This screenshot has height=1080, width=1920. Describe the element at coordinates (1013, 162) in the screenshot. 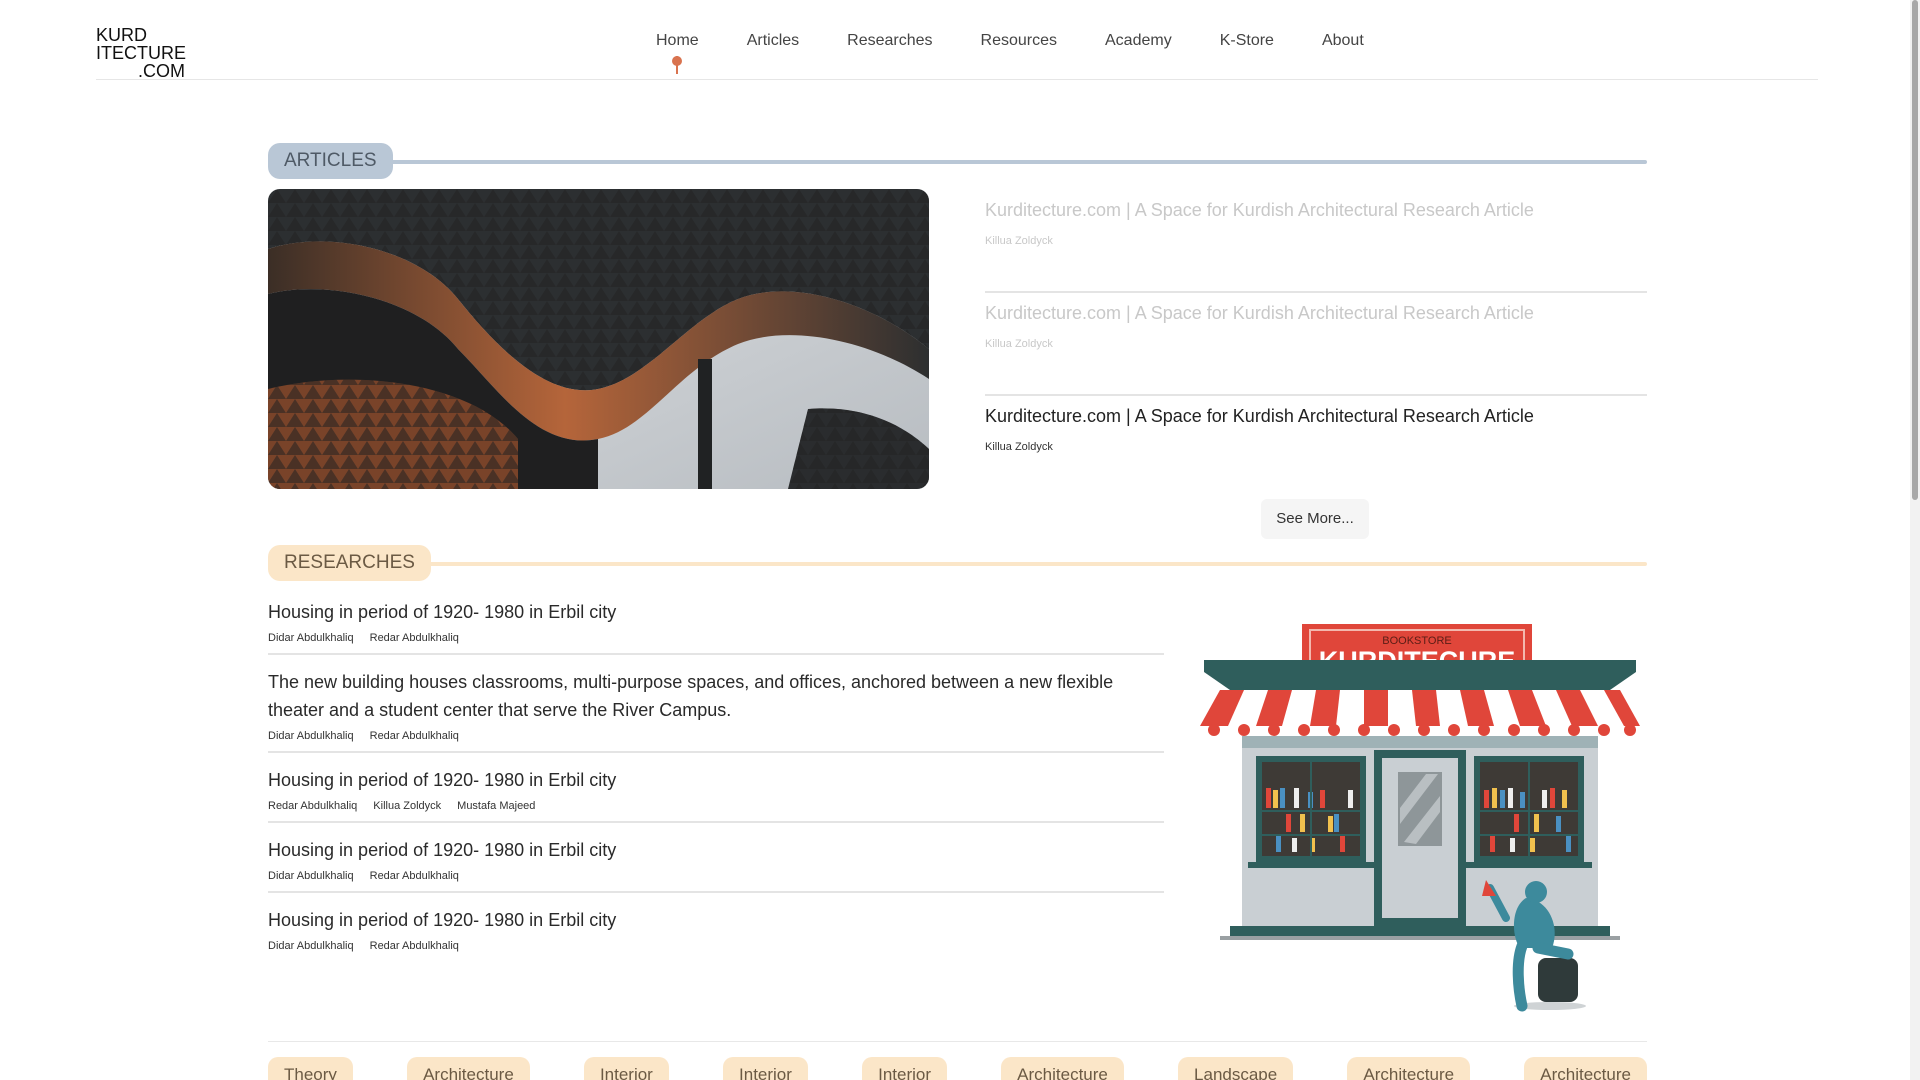

I see `articles-divider` at that location.